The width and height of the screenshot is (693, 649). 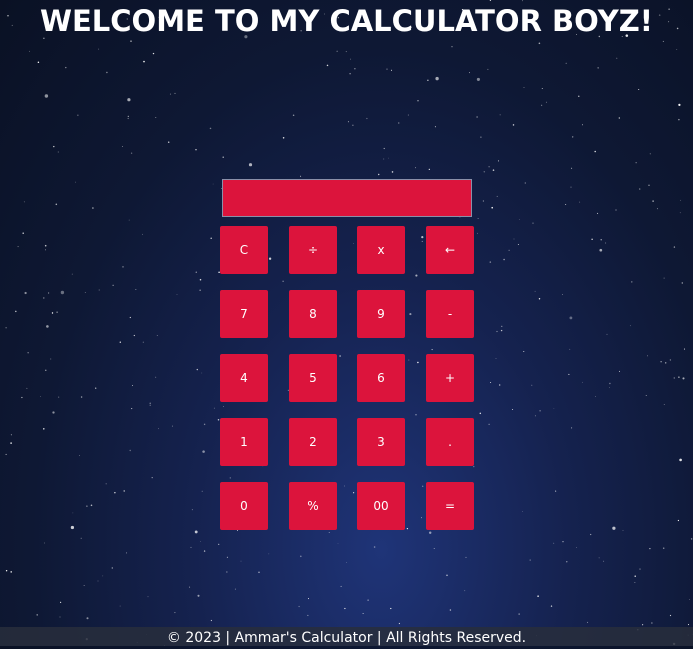 I want to click on subtract-button: -, so click(x=450, y=314).